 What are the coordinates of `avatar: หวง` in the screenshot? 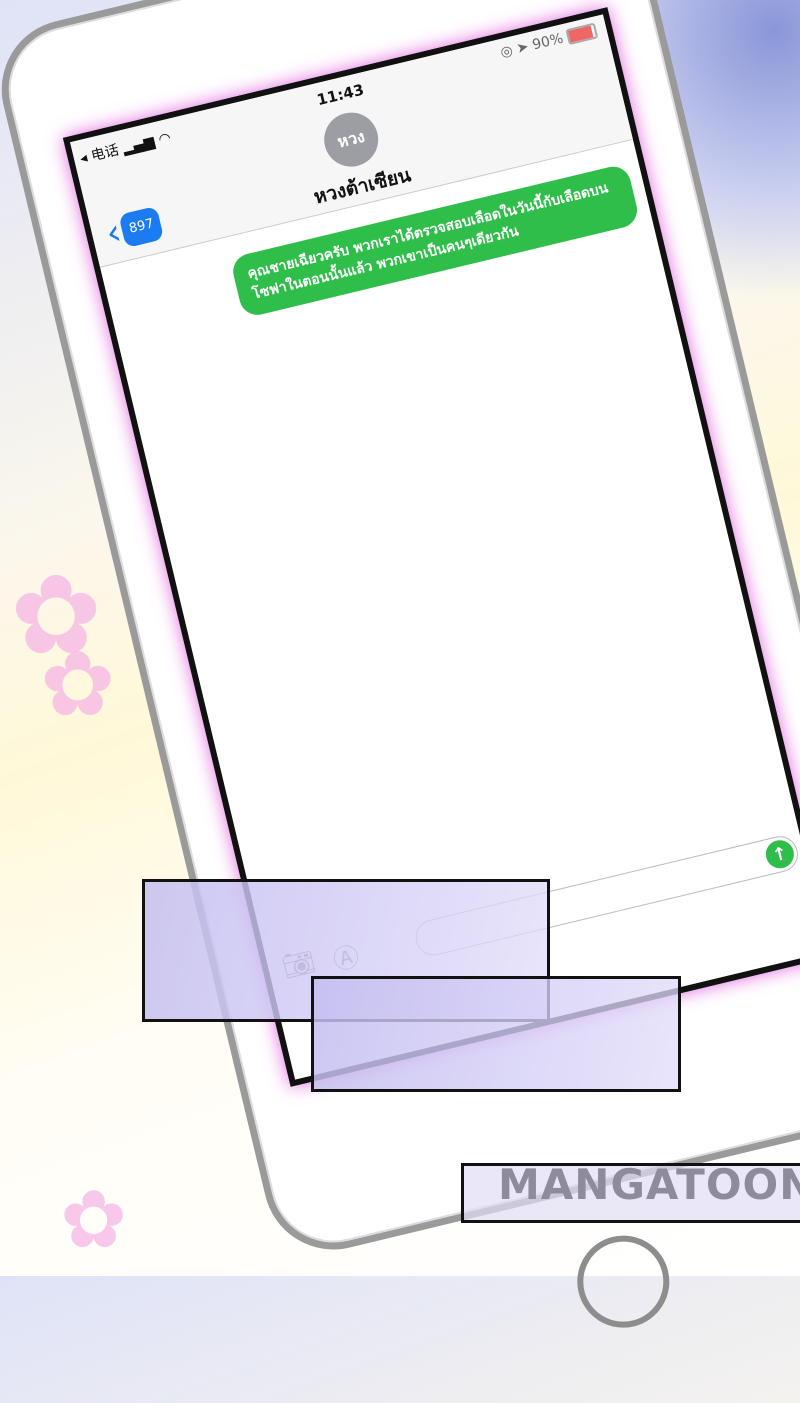 It's located at (351, 140).